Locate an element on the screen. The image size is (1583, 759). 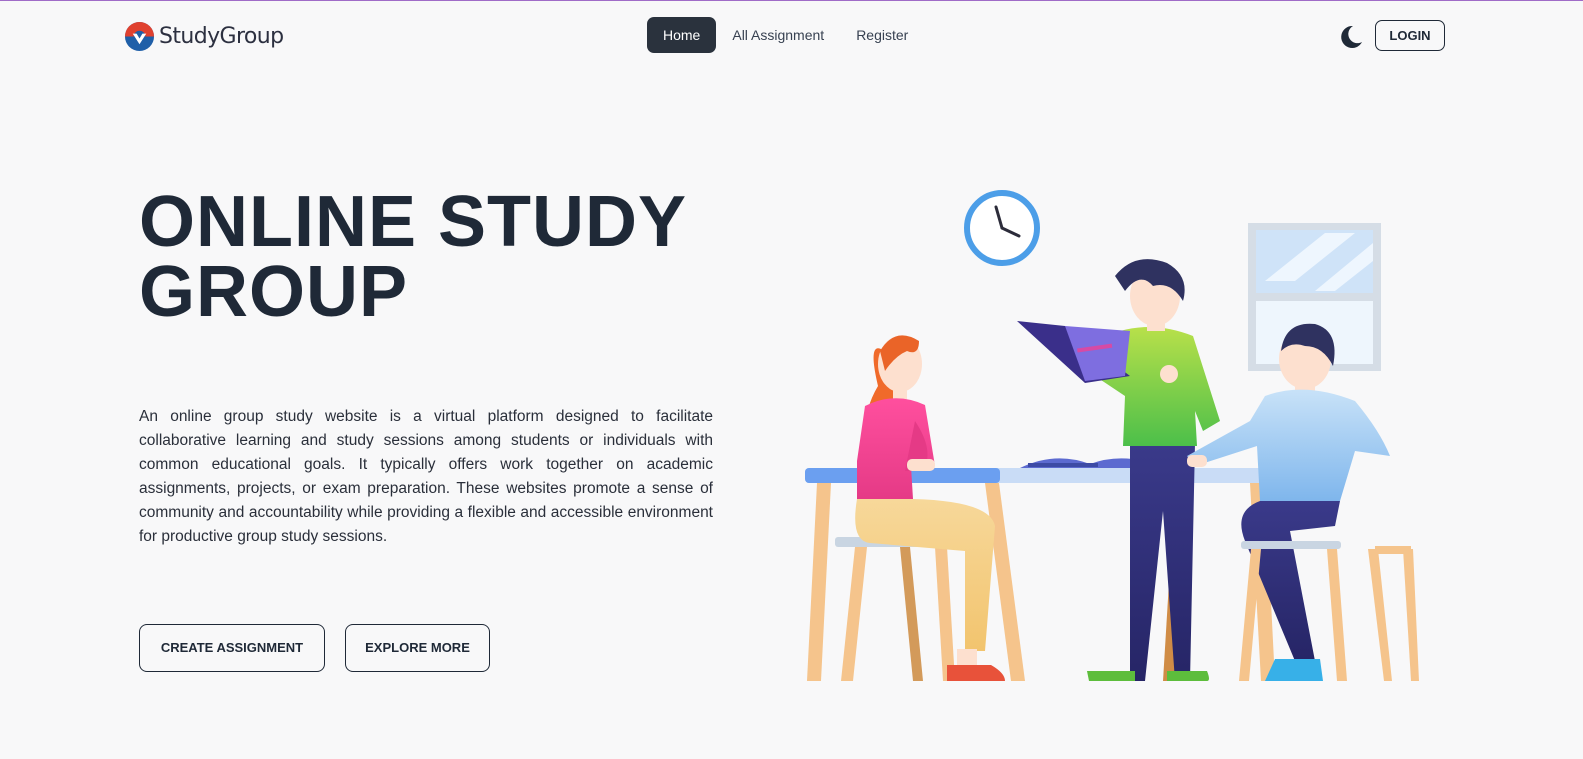
theme-toggle is located at coordinates (1350, 37).